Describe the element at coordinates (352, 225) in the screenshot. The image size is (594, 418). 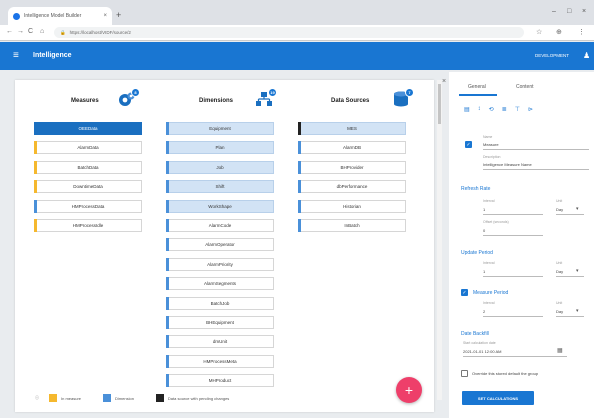
I see `model-item-inbatch: InBatch` at that location.